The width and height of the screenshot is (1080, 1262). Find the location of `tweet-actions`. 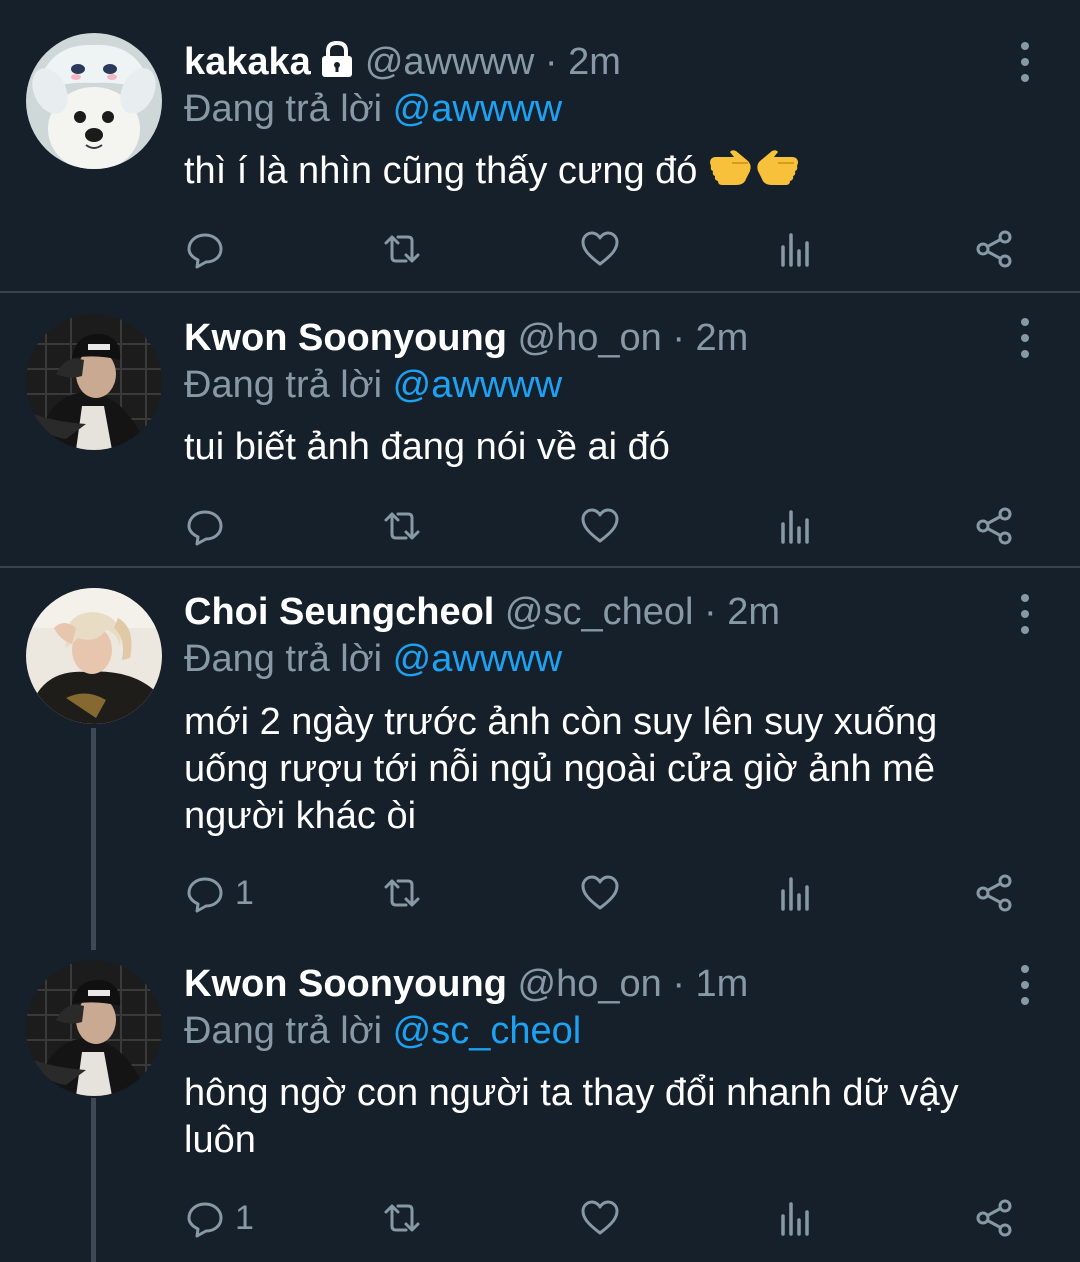

tweet-actions is located at coordinates (540, 249).